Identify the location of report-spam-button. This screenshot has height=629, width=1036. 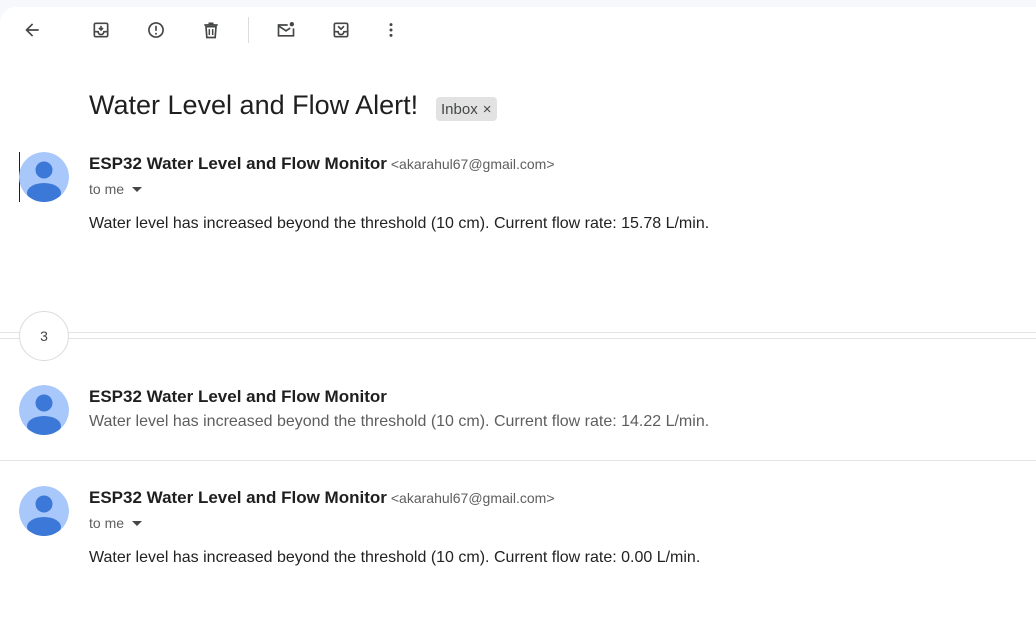
(156, 30).